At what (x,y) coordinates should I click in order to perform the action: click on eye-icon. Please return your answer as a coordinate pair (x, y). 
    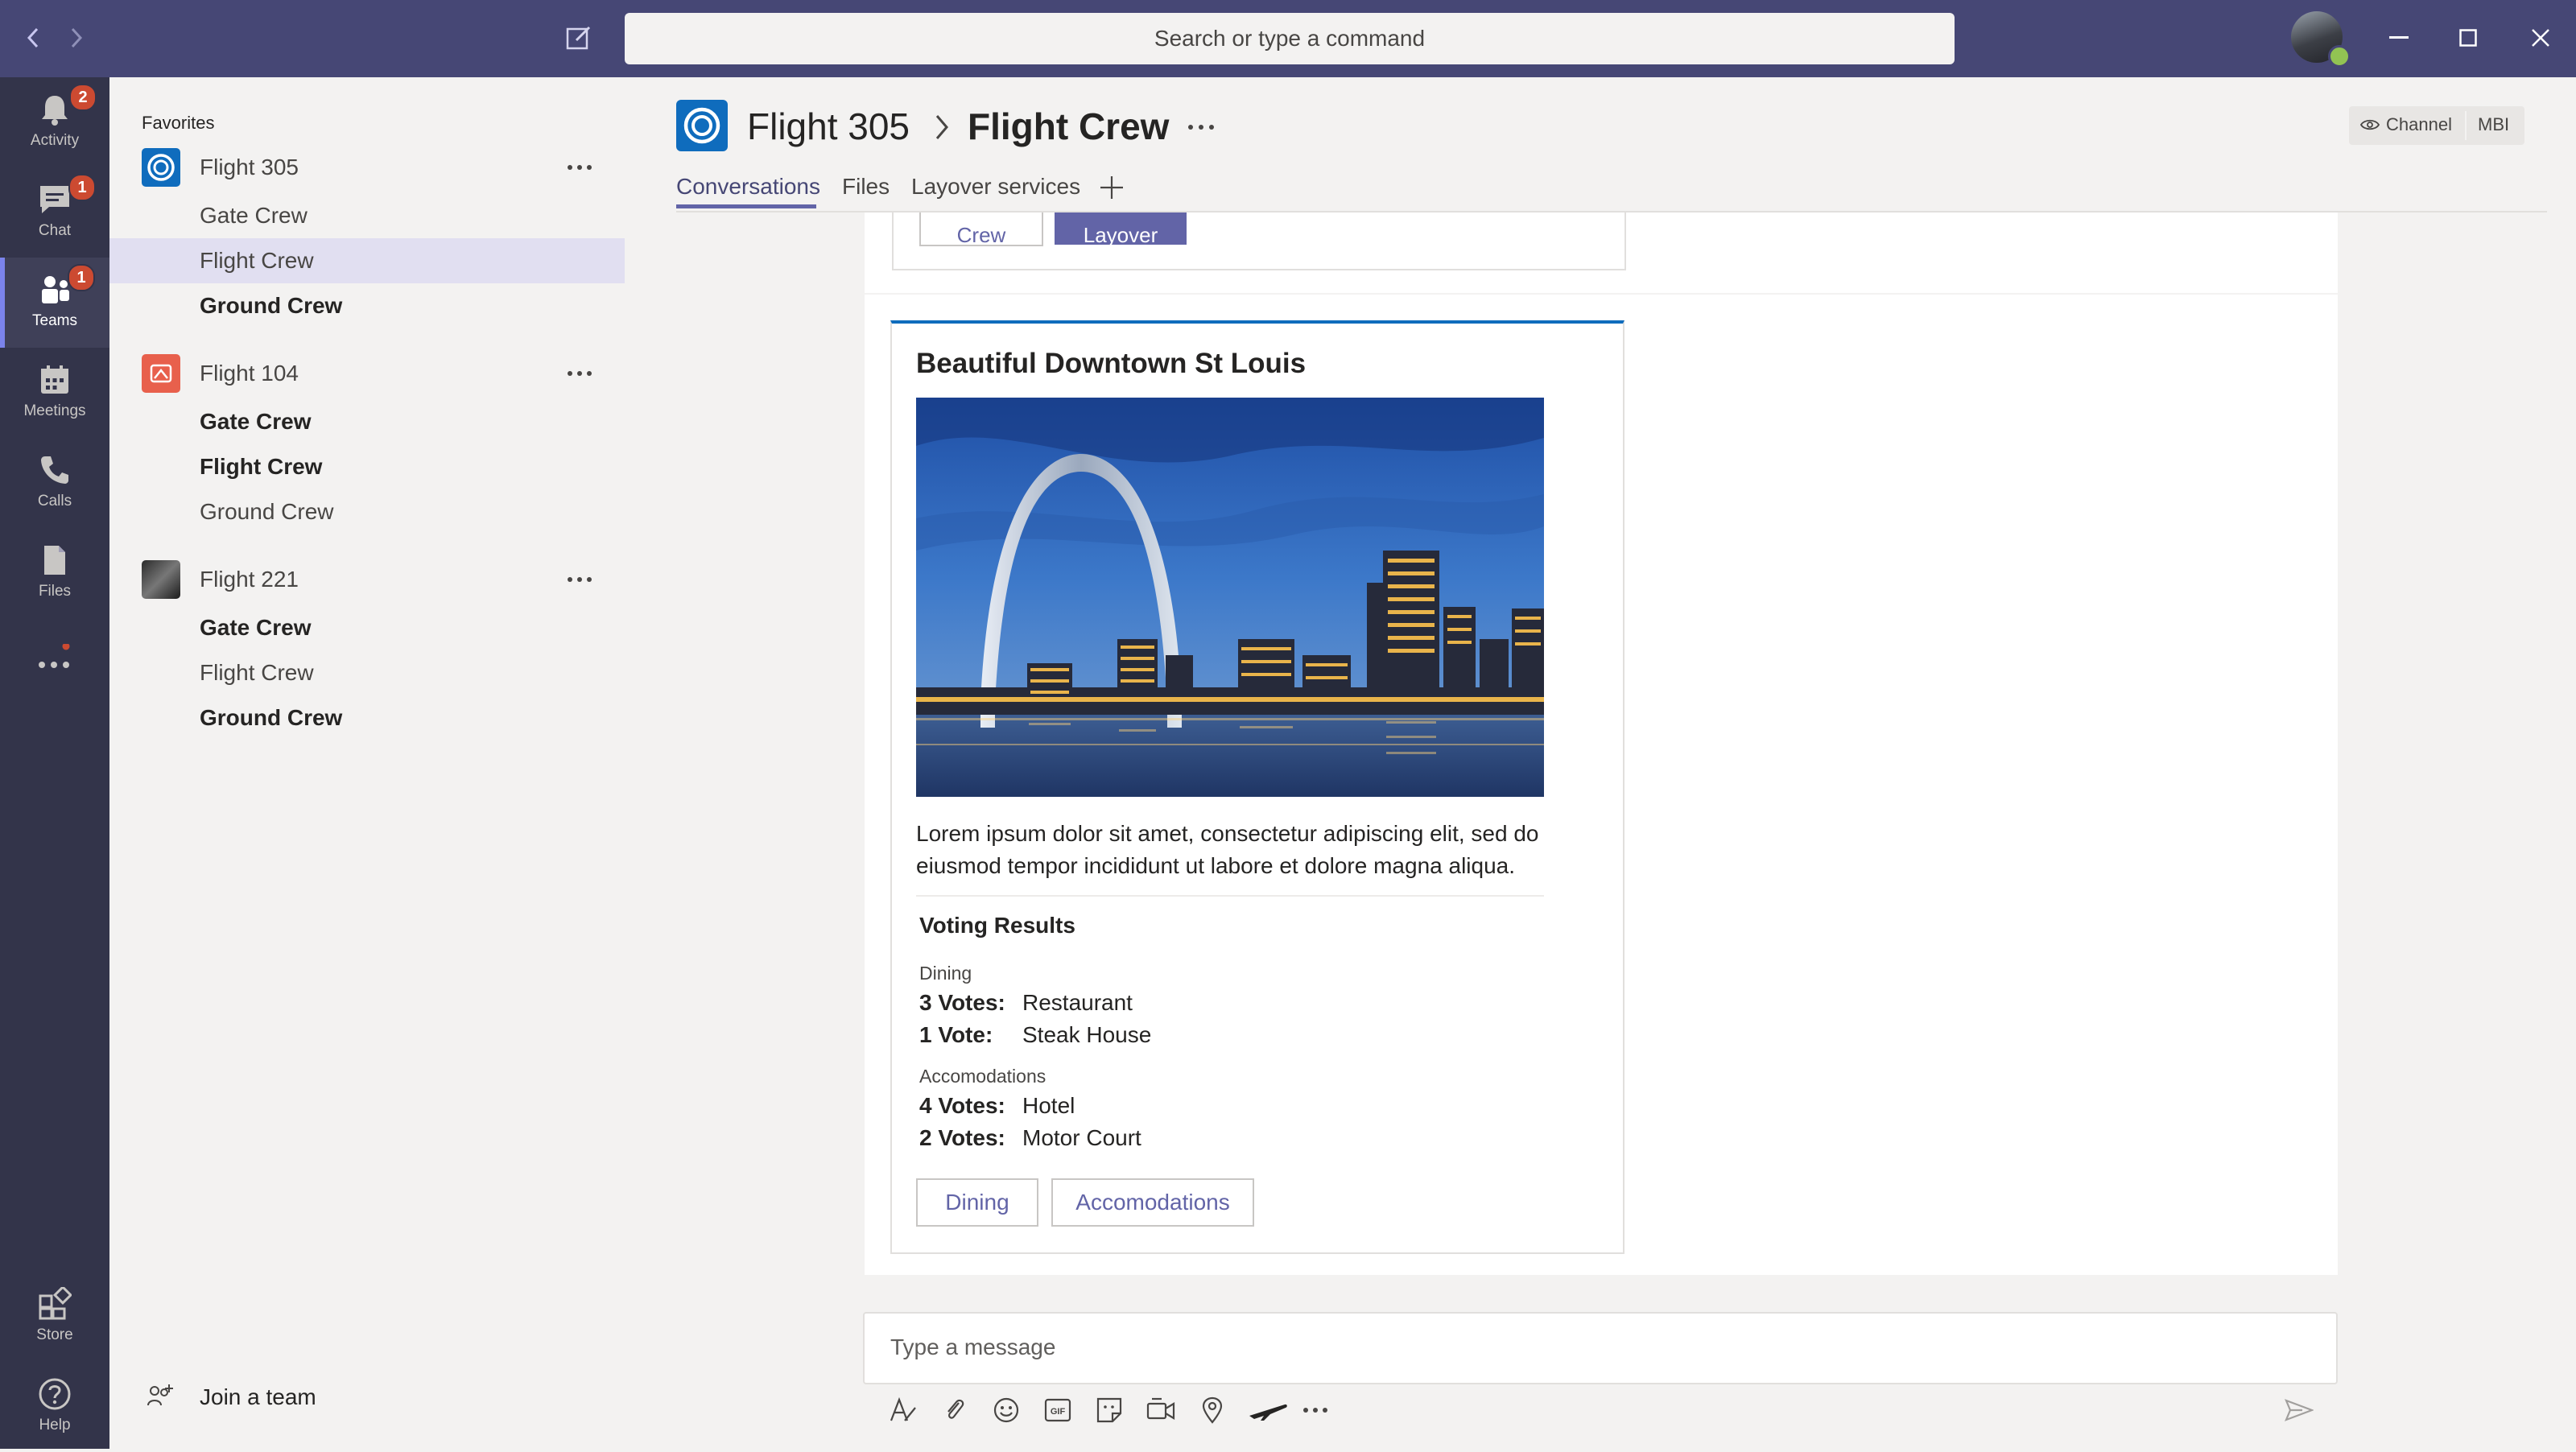
    Looking at the image, I should click on (2370, 125).